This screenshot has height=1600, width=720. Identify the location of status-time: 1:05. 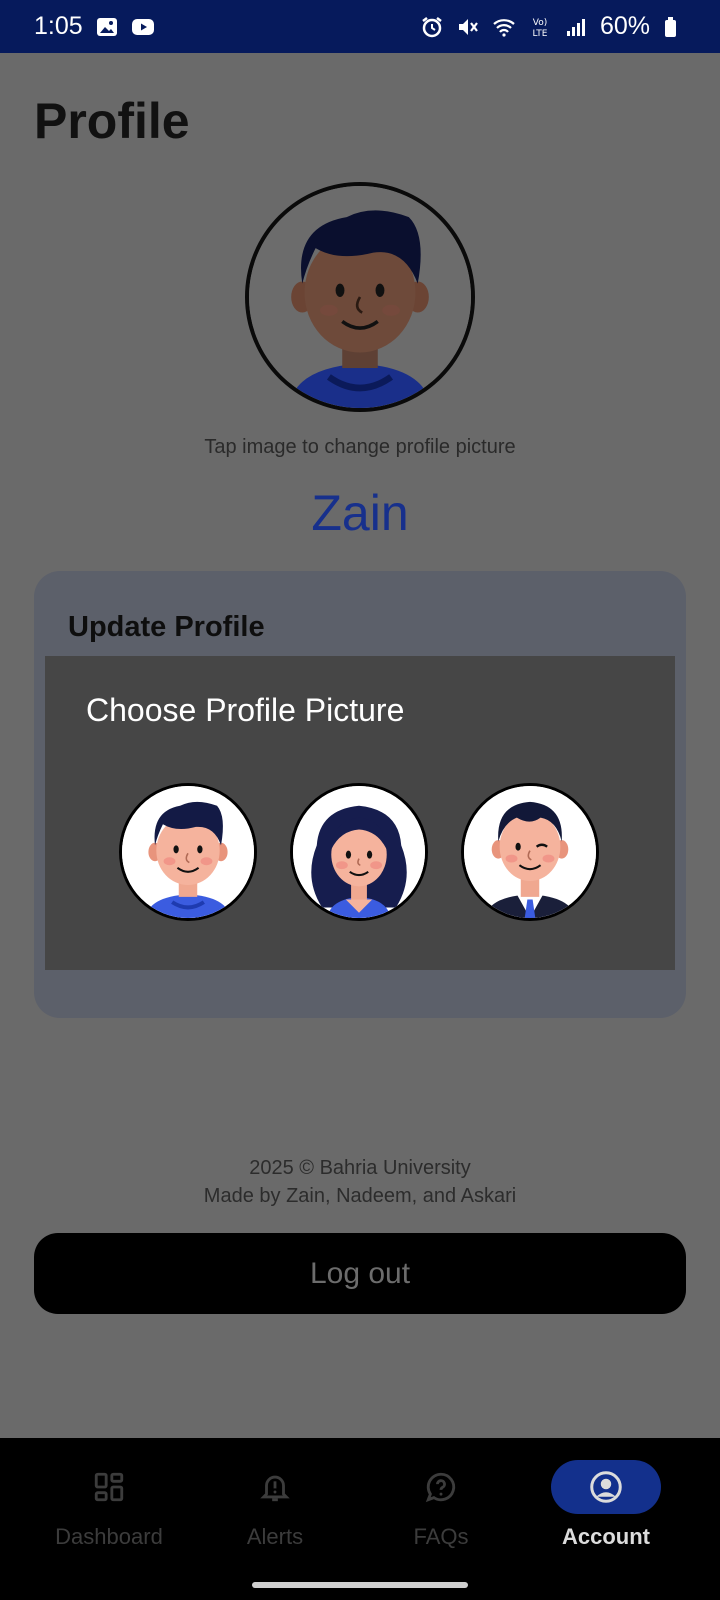
(58, 26).